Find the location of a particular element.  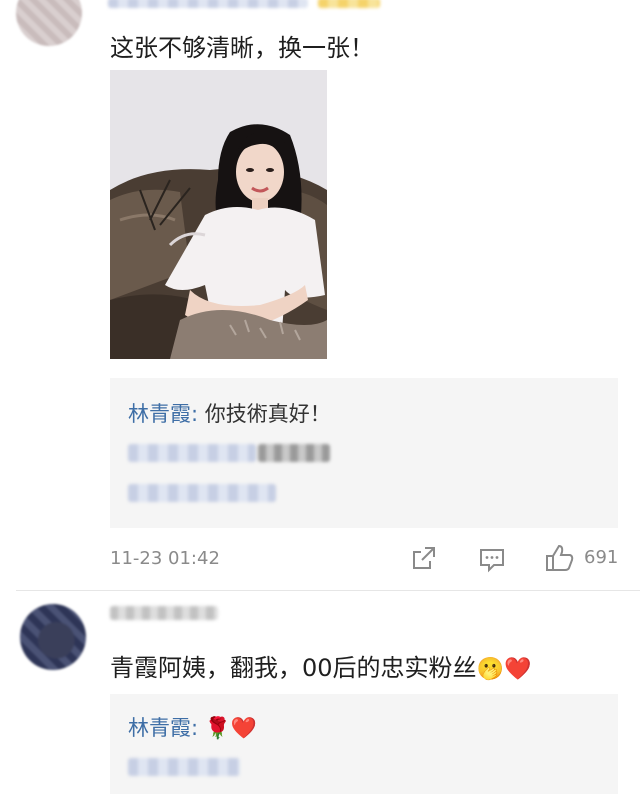

comment-text: 青霞阿姨，翻我，00后的忠实粉丝🫢❤️ is located at coordinates (320, 665).